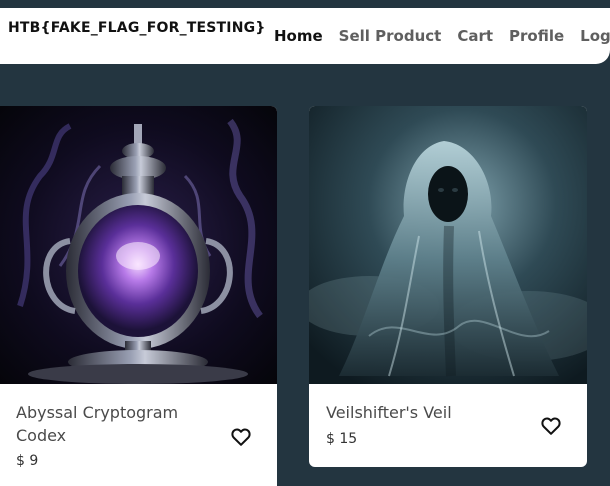 The width and height of the screenshot is (610, 486). Describe the element at coordinates (536, 36) in the screenshot. I see `nav-profile: Profile` at that location.